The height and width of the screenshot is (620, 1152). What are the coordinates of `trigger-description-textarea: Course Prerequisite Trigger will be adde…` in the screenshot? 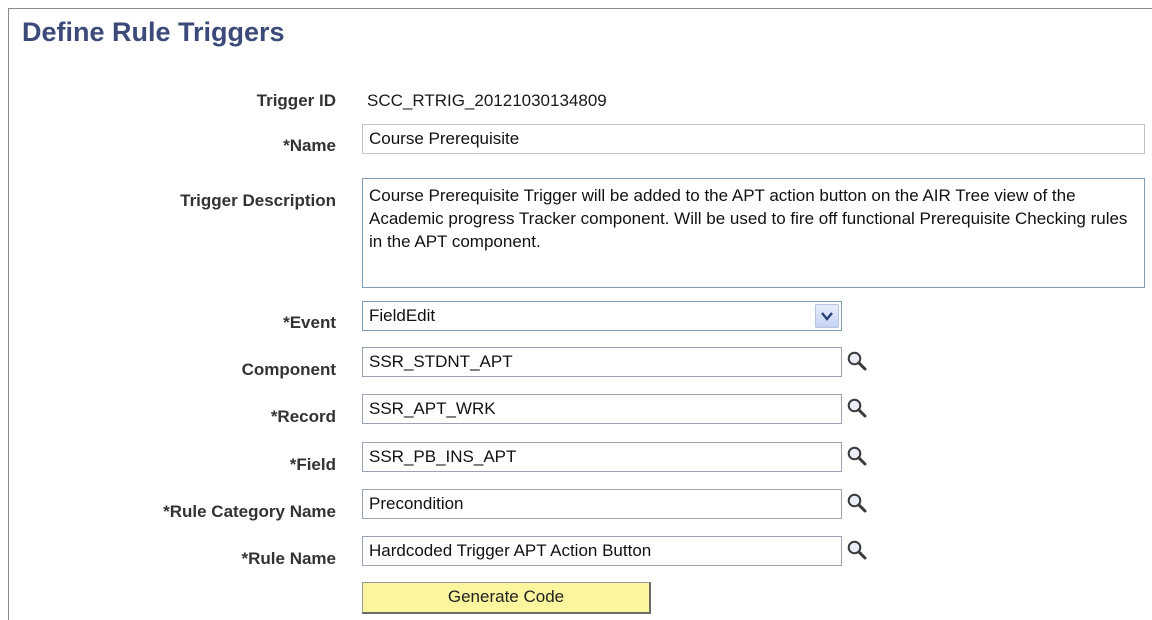 It's located at (753, 233).